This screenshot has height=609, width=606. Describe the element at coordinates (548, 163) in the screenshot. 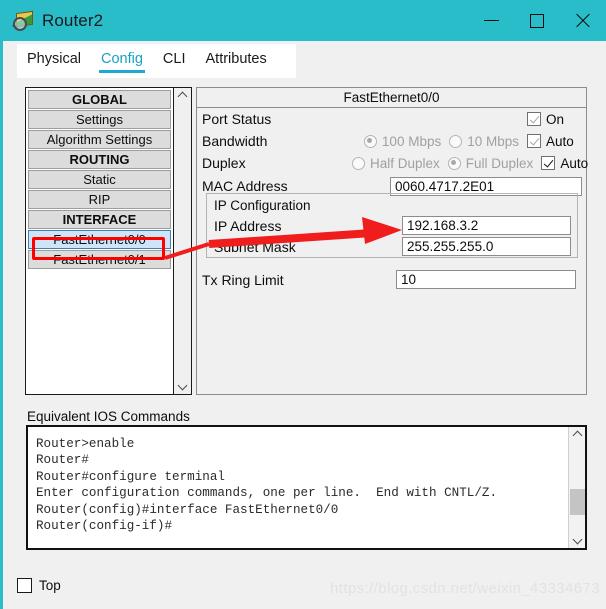

I see `duplex-auto-checkbox` at that location.